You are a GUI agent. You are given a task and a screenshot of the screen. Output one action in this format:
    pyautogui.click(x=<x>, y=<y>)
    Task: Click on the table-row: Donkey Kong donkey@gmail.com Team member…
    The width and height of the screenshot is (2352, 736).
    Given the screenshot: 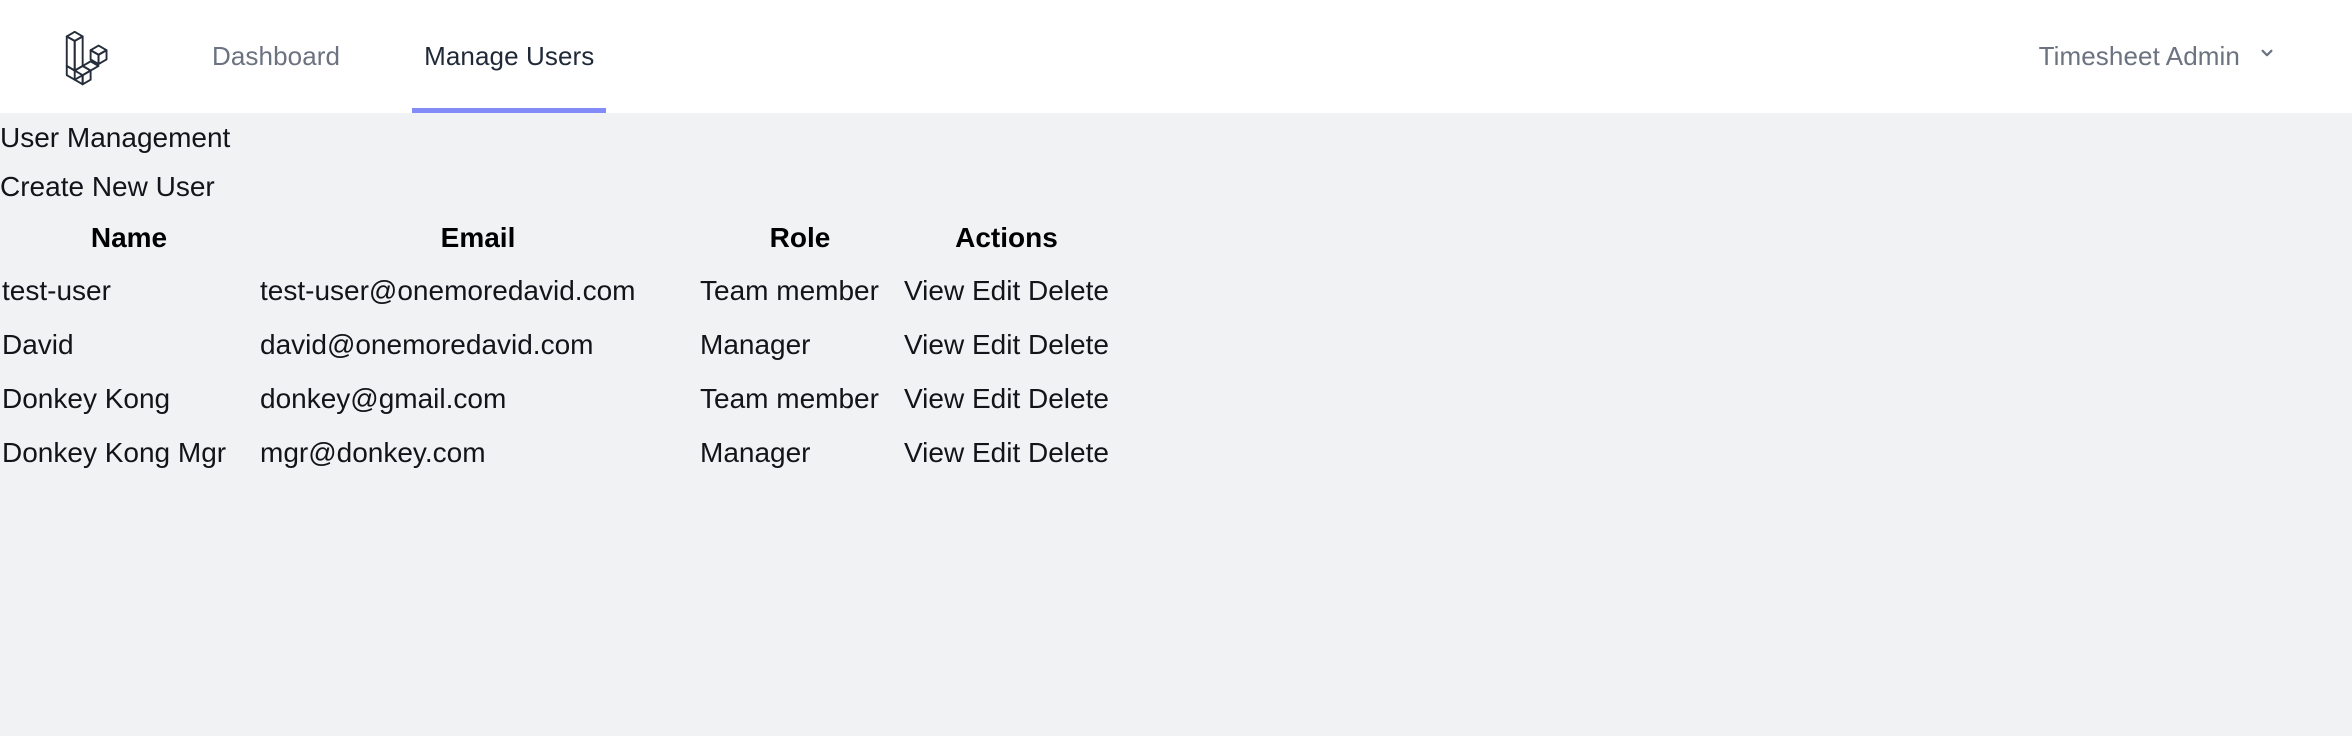 What is the action you would take?
    pyautogui.click(x=555, y=399)
    